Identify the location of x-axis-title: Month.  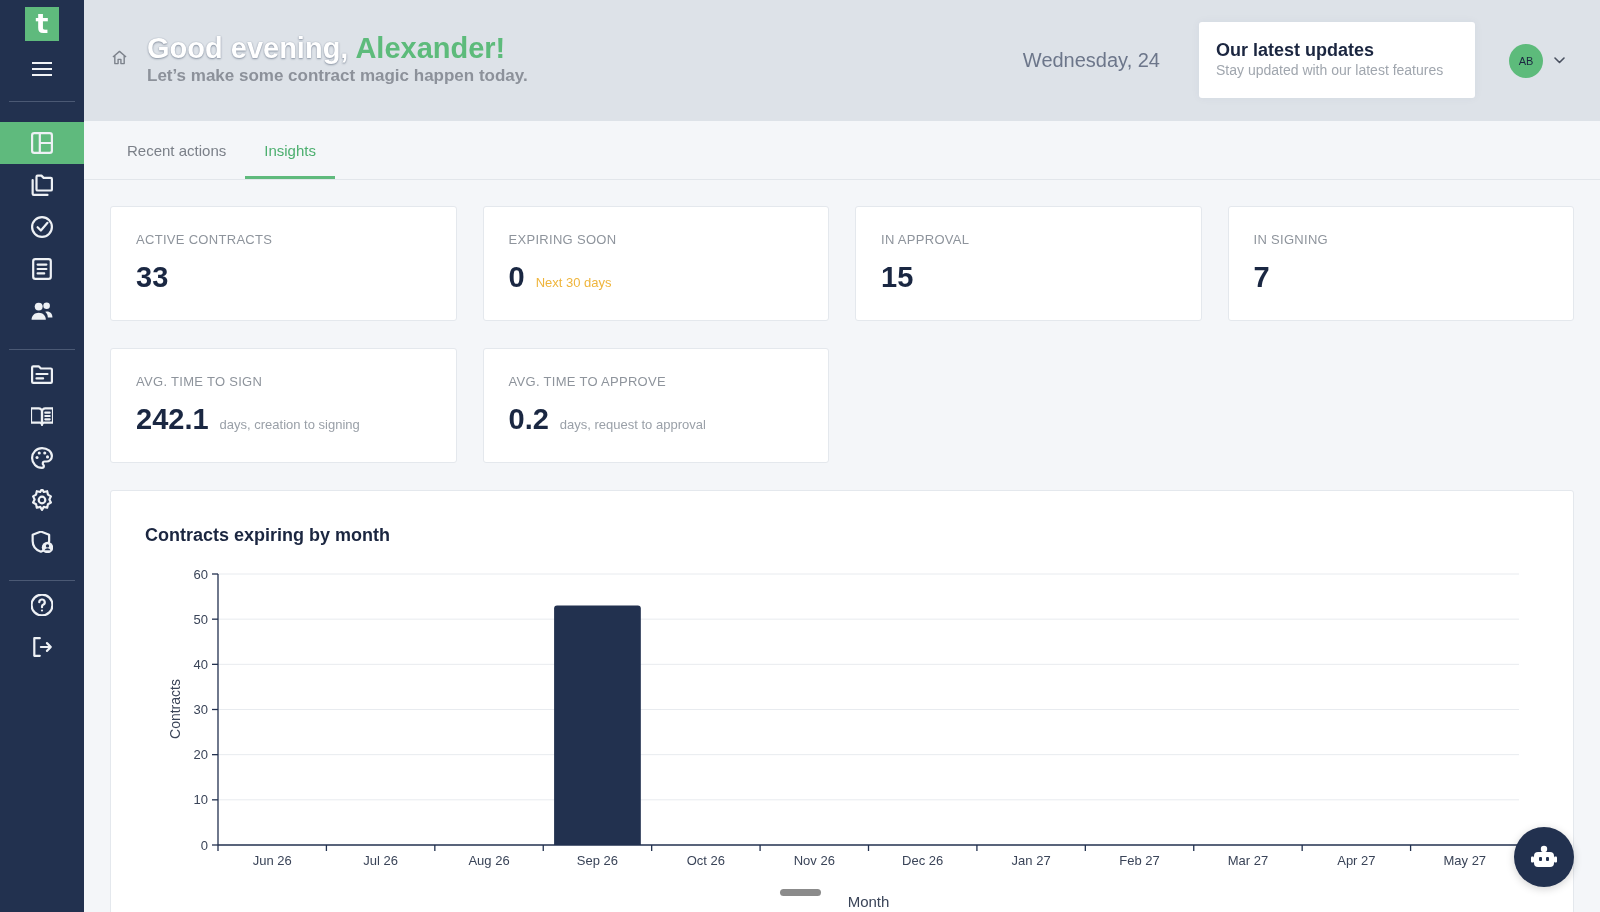
(868, 901).